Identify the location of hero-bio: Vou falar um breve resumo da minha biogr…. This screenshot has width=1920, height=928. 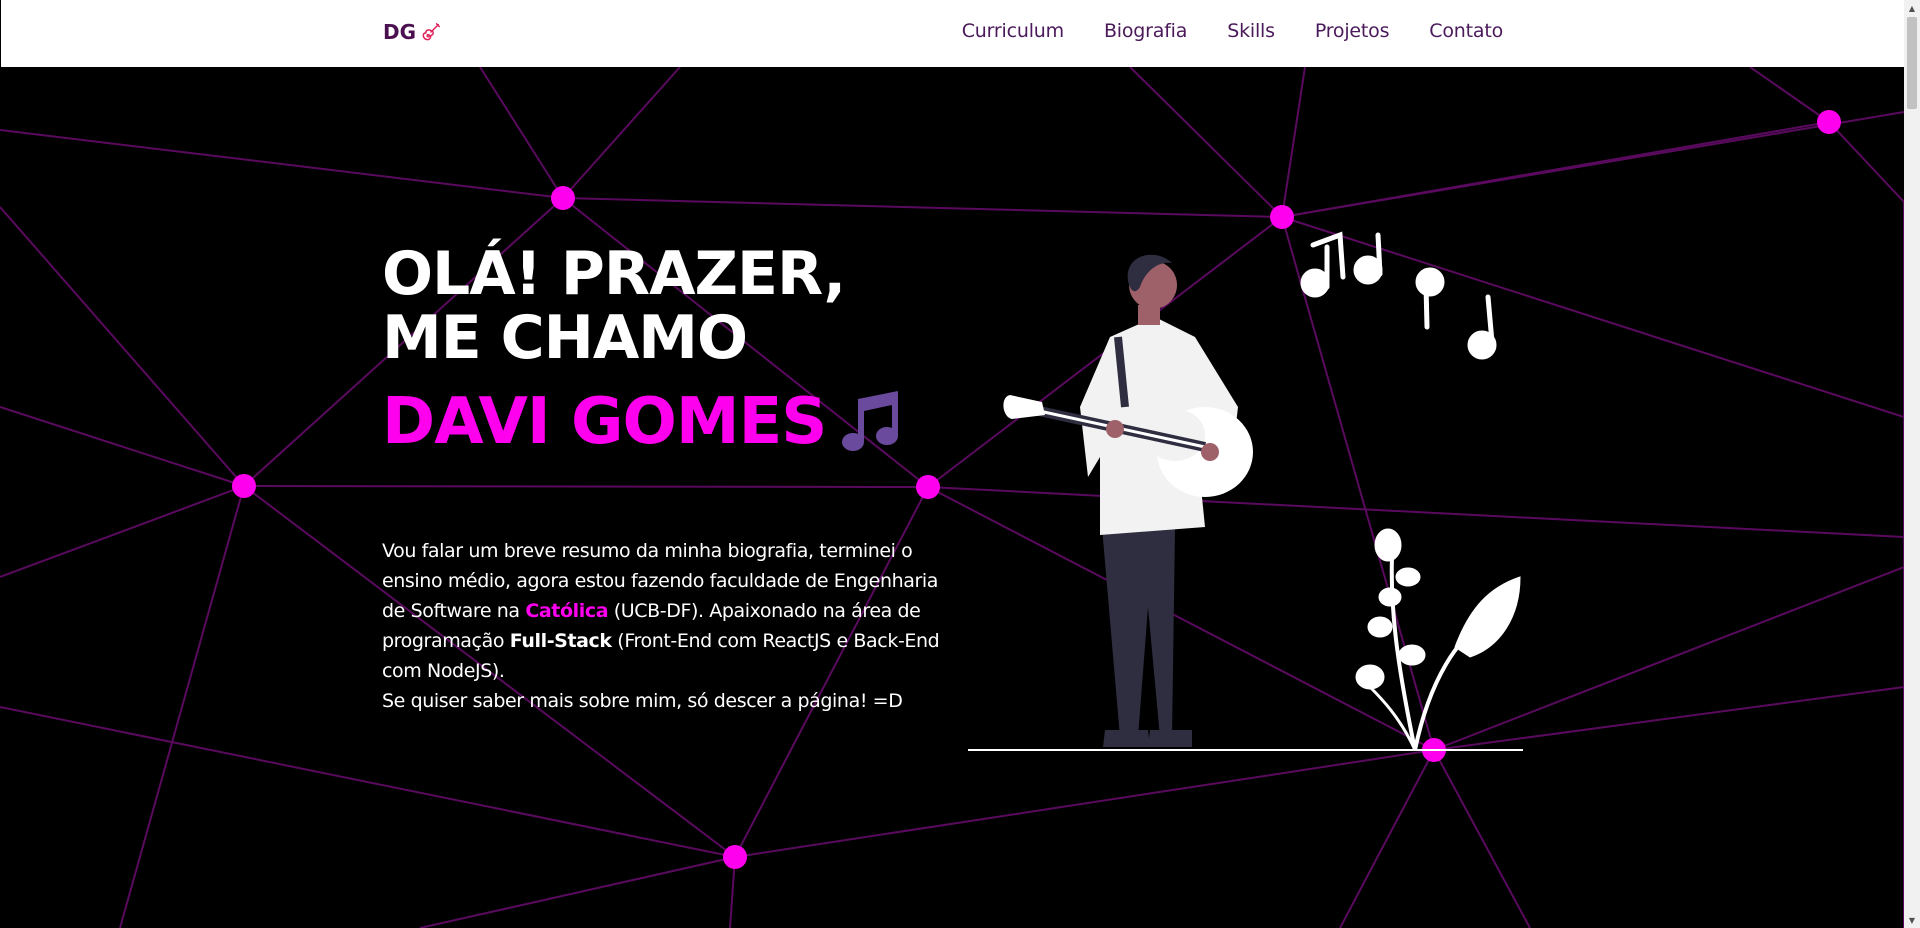
(667, 626).